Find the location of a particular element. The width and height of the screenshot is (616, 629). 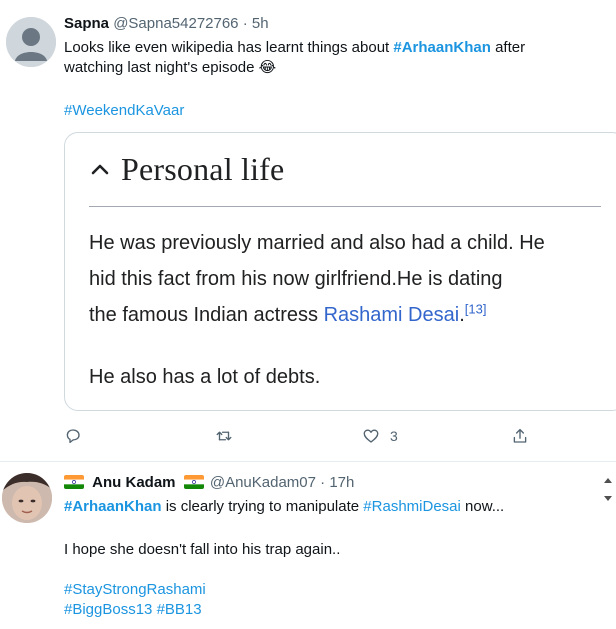

profile-photo is located at coordinates (27, 498).